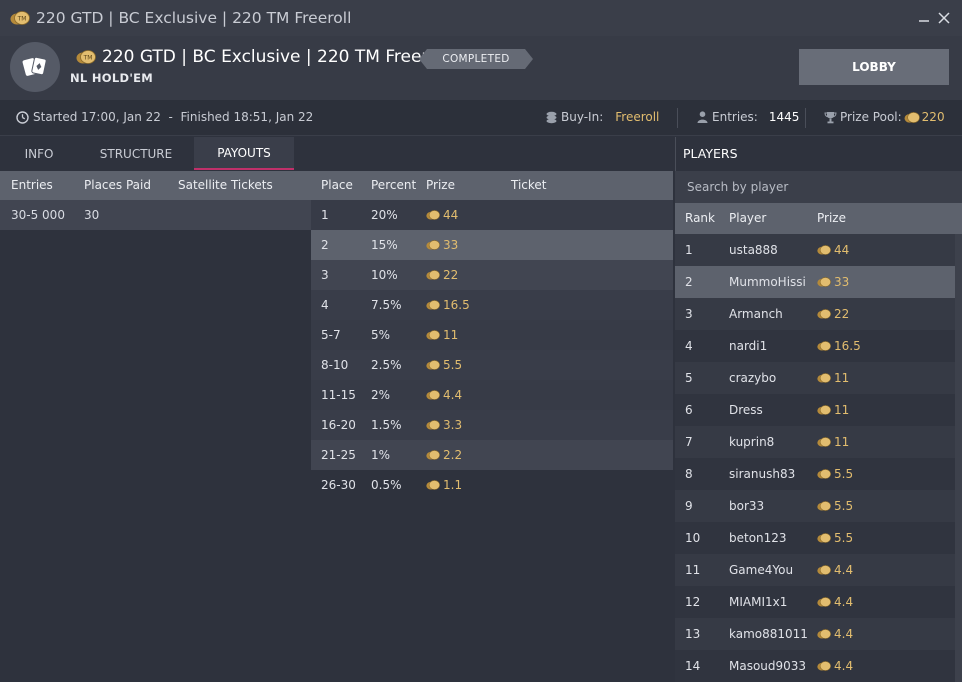  Describe the element at coordinates (758, 538) in the screenshot. I see `player-name: beton123` at that location.